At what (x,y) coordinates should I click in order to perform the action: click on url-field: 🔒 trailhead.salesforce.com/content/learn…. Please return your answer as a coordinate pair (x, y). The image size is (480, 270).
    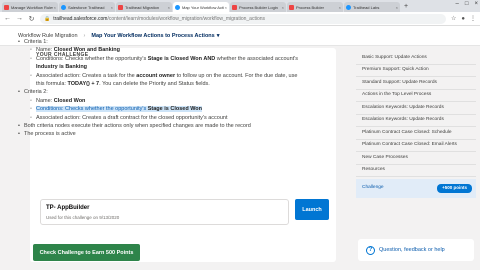
    Looking at the image, I should click on (243, 18).